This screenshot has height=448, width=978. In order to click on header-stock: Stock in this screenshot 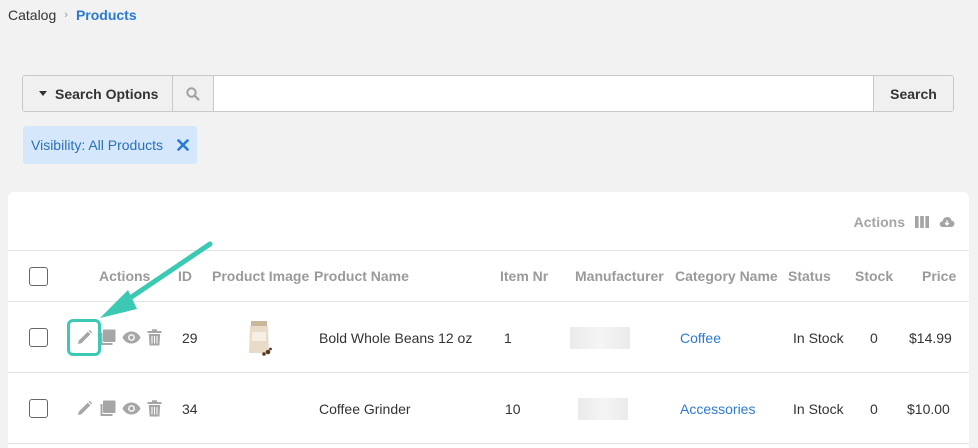, I will do `click(874, 276)`.